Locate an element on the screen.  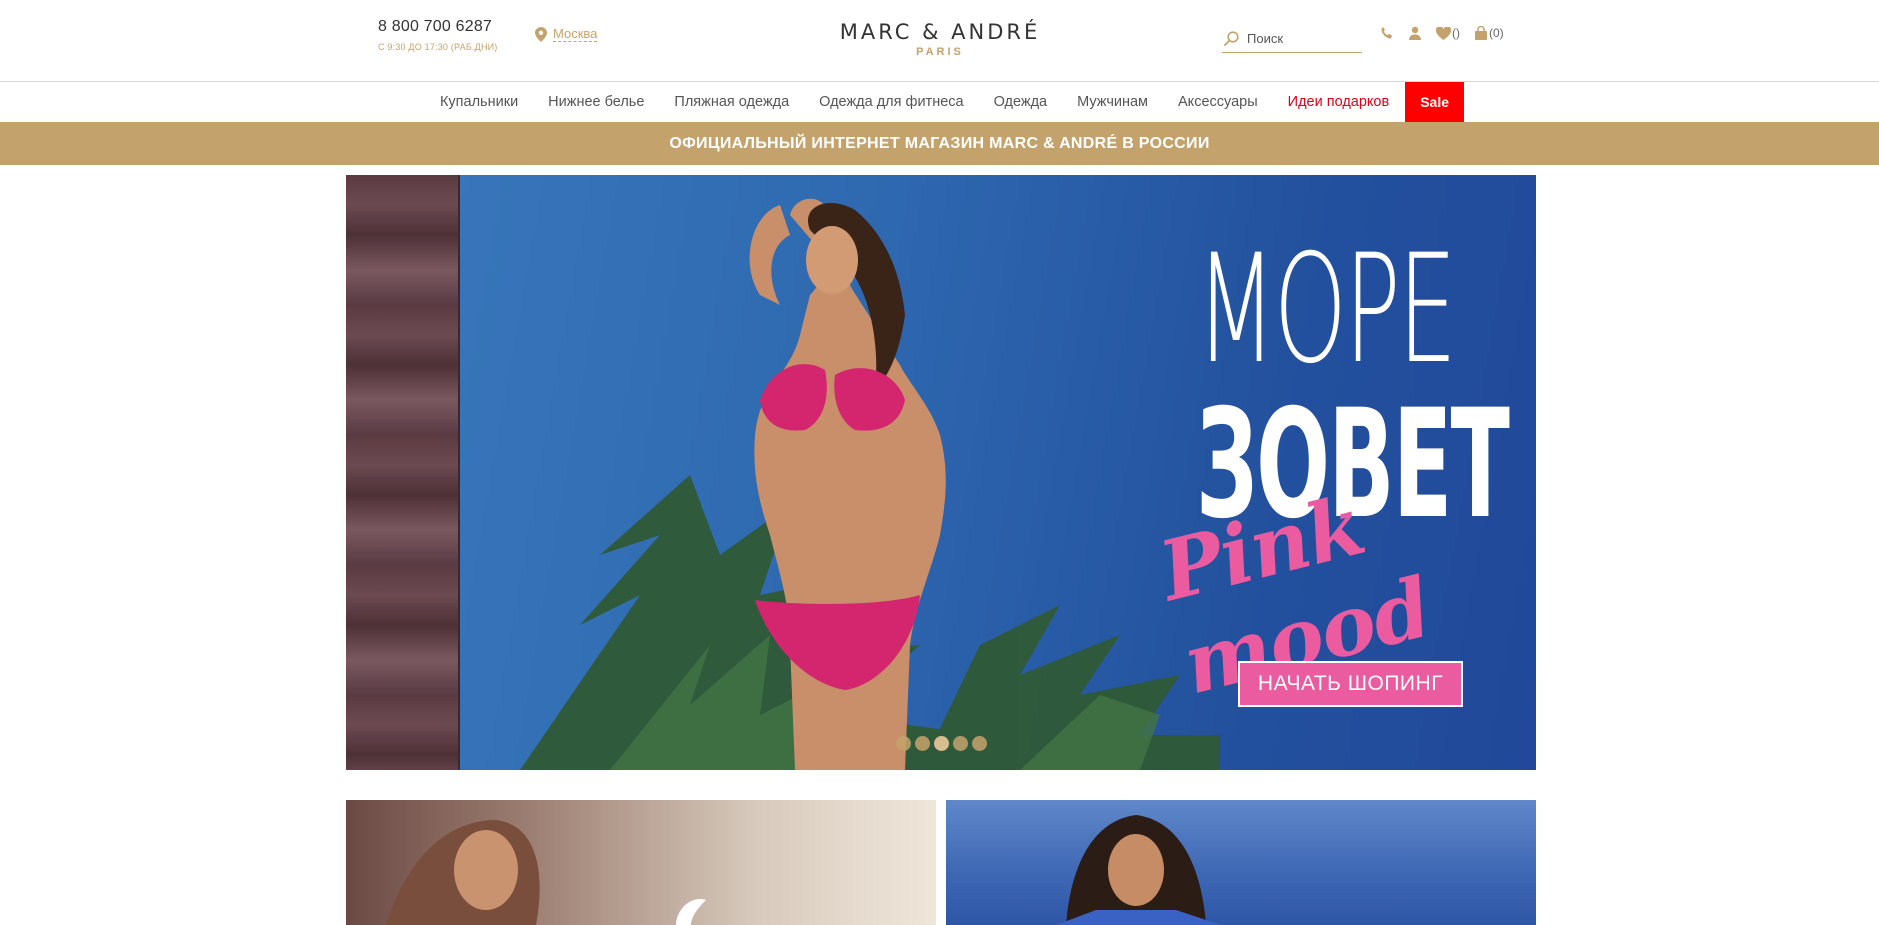
slider-dots is located at coordinates (941, 743).